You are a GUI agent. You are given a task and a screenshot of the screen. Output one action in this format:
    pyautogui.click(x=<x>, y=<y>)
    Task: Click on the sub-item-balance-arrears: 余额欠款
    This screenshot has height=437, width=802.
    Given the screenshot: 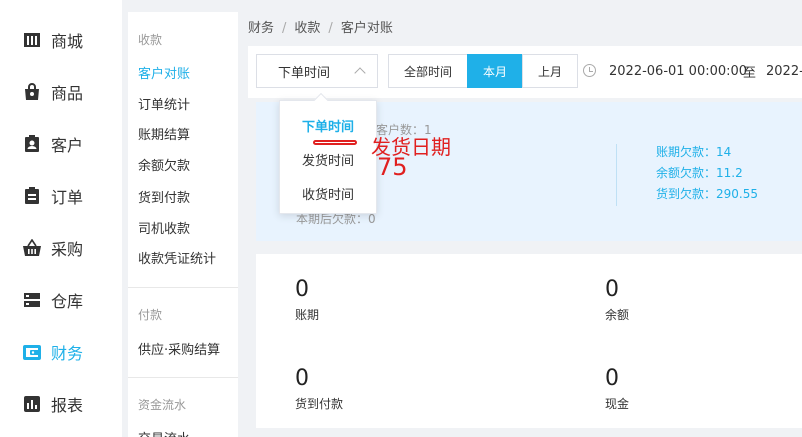 What is the action you would take?
    pyautogui.click(x=164, y=164)
    